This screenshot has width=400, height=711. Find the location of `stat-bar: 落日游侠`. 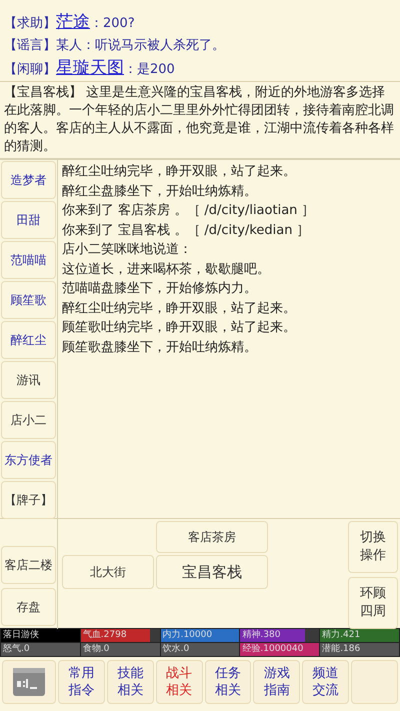

stat-bar: 落日游侠 is located at coordinates (40, 635).